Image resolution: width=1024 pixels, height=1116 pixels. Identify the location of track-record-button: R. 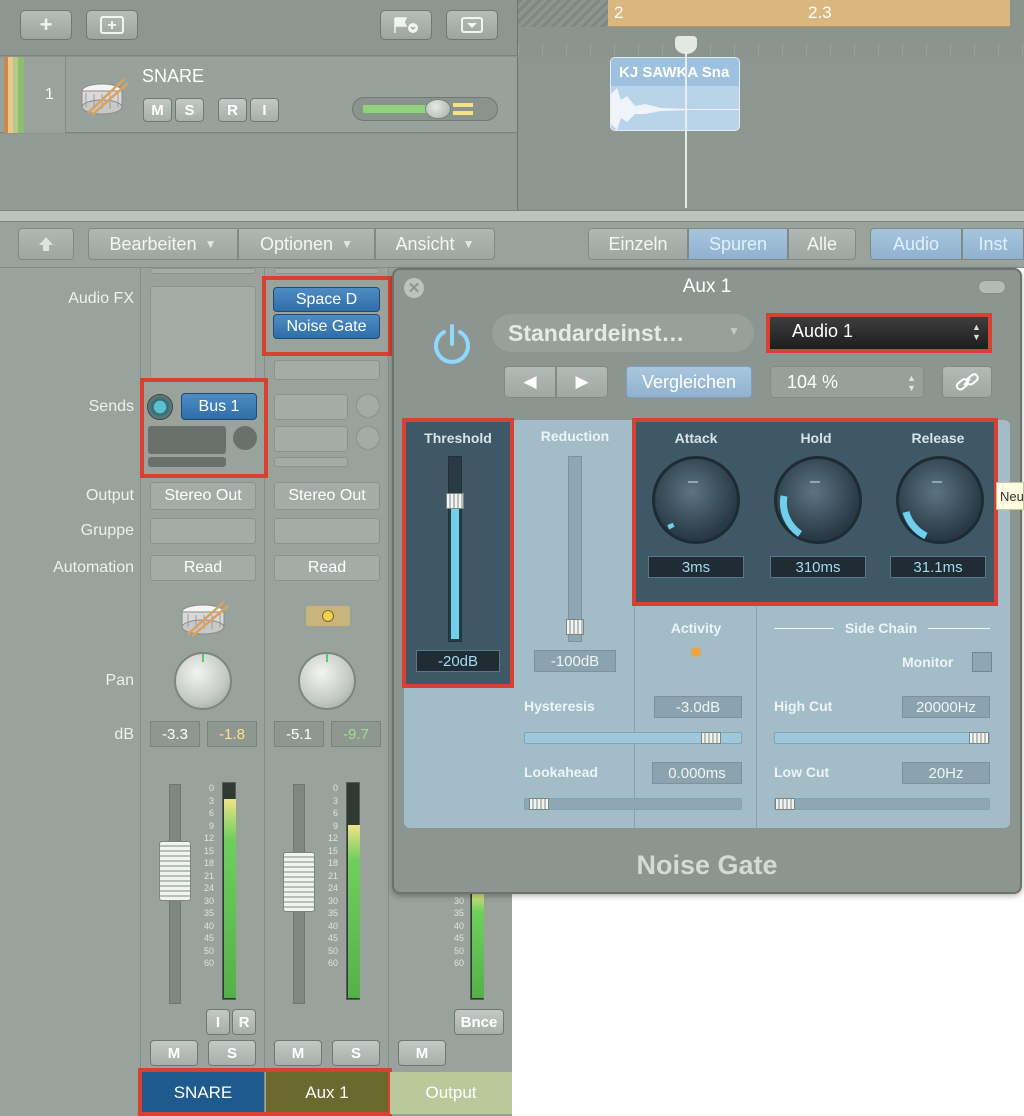
(232, 110).